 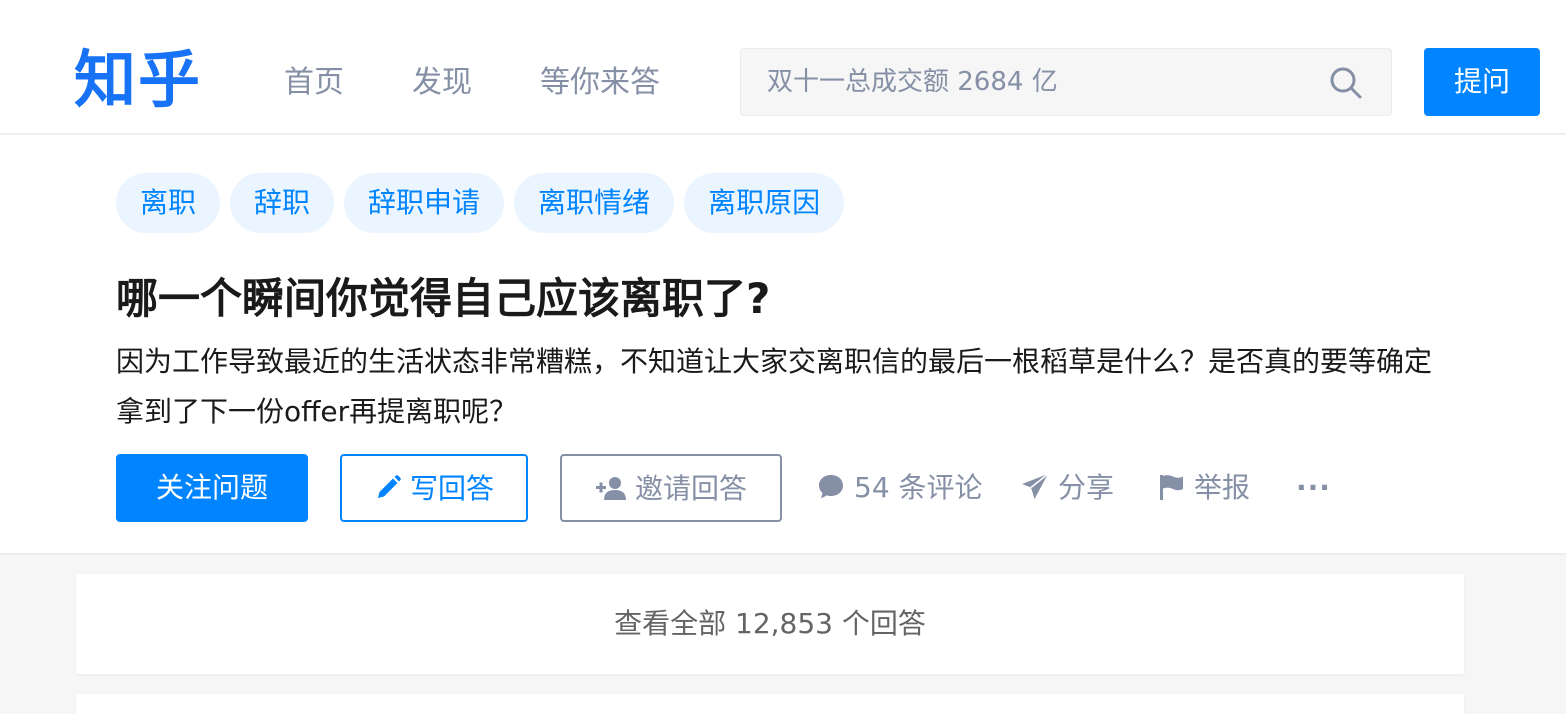 What do you see at coordinates (610, 488) in the screenshot?
I see `add-user-icon` at bounding box center [610, 488].